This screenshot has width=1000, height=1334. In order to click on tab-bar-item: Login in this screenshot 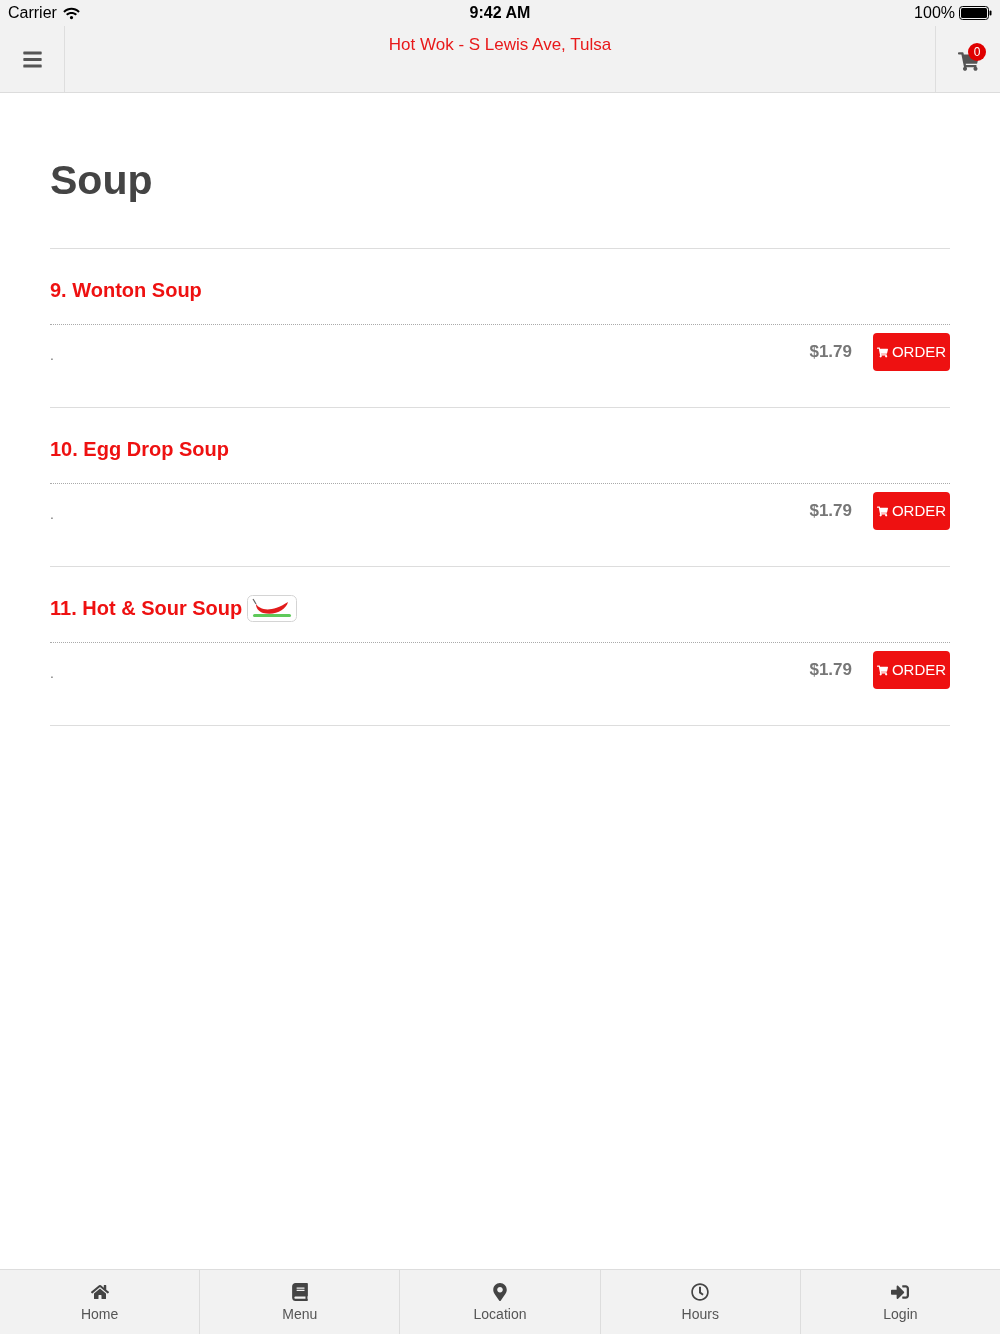, I will do `click(899, 1302)`.